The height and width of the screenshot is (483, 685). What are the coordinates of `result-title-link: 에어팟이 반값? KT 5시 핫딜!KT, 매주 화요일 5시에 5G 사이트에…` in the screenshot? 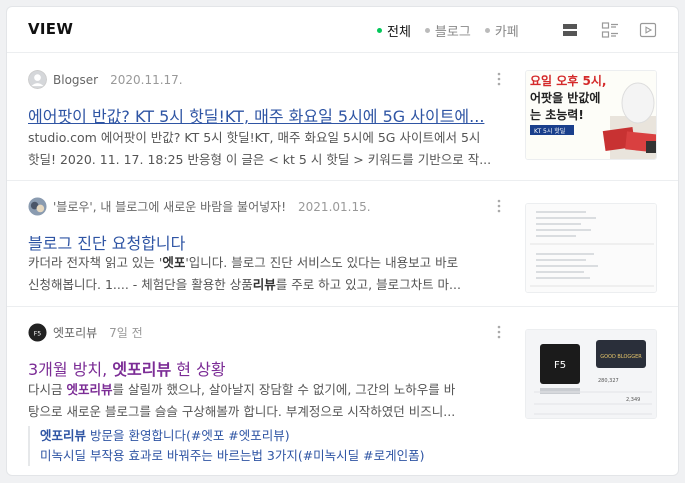 It's located at (263, 115).